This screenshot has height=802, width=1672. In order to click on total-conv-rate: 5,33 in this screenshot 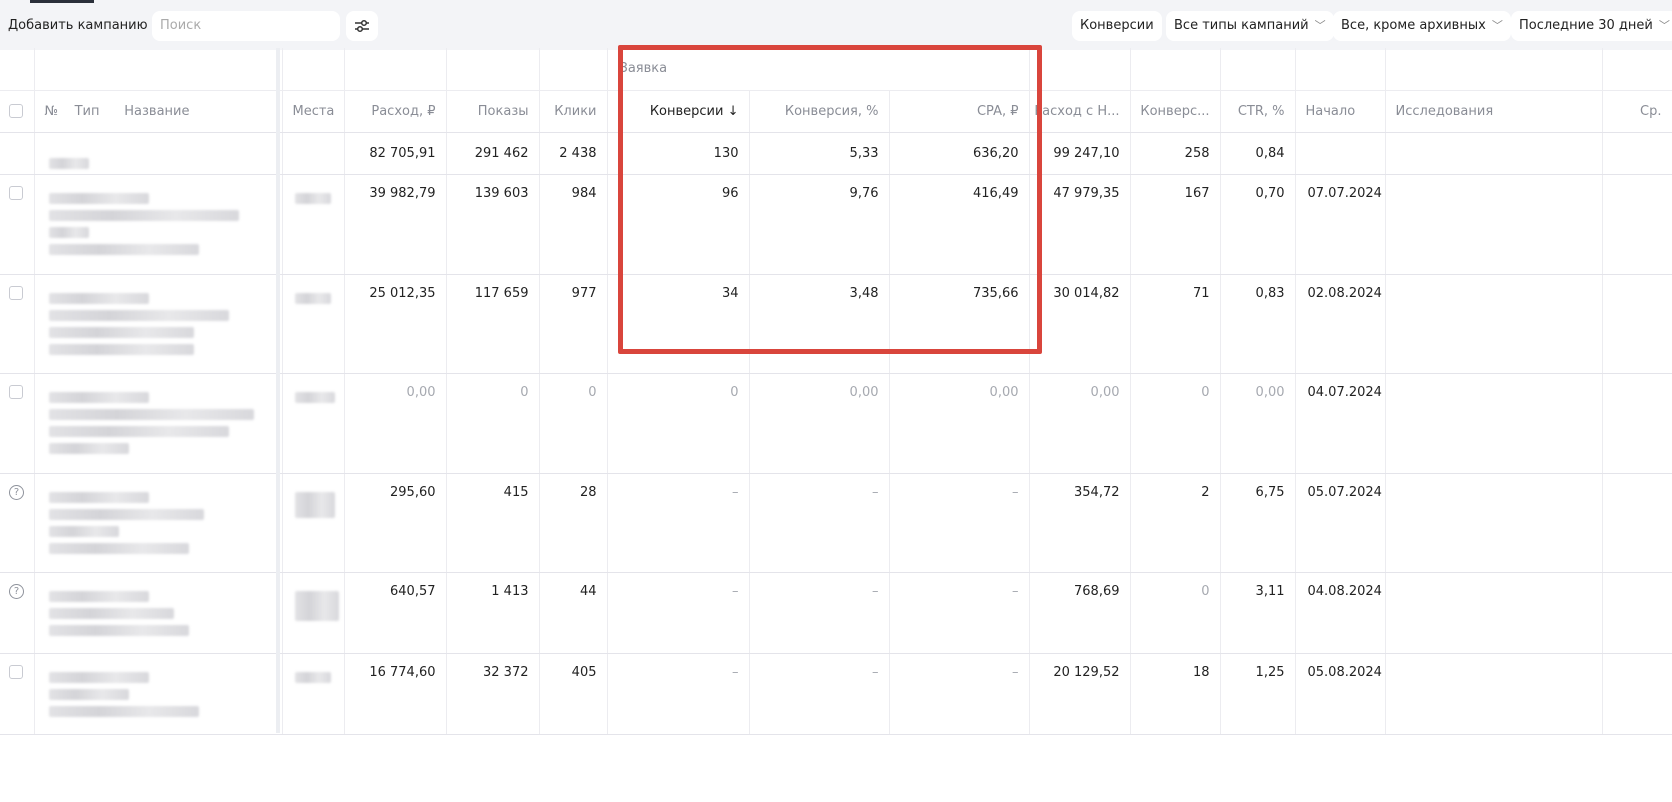, I will do `click(819, 153)`.